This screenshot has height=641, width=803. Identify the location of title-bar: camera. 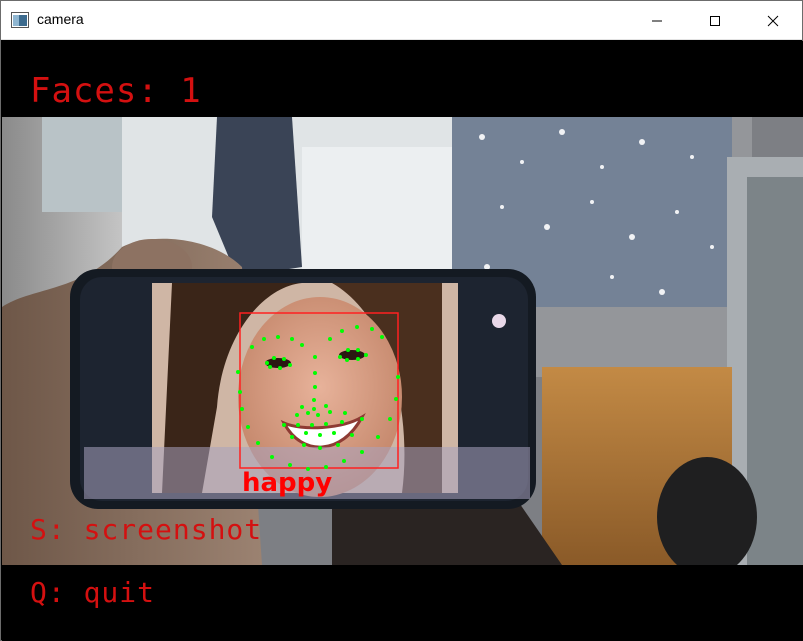
(401, 20).